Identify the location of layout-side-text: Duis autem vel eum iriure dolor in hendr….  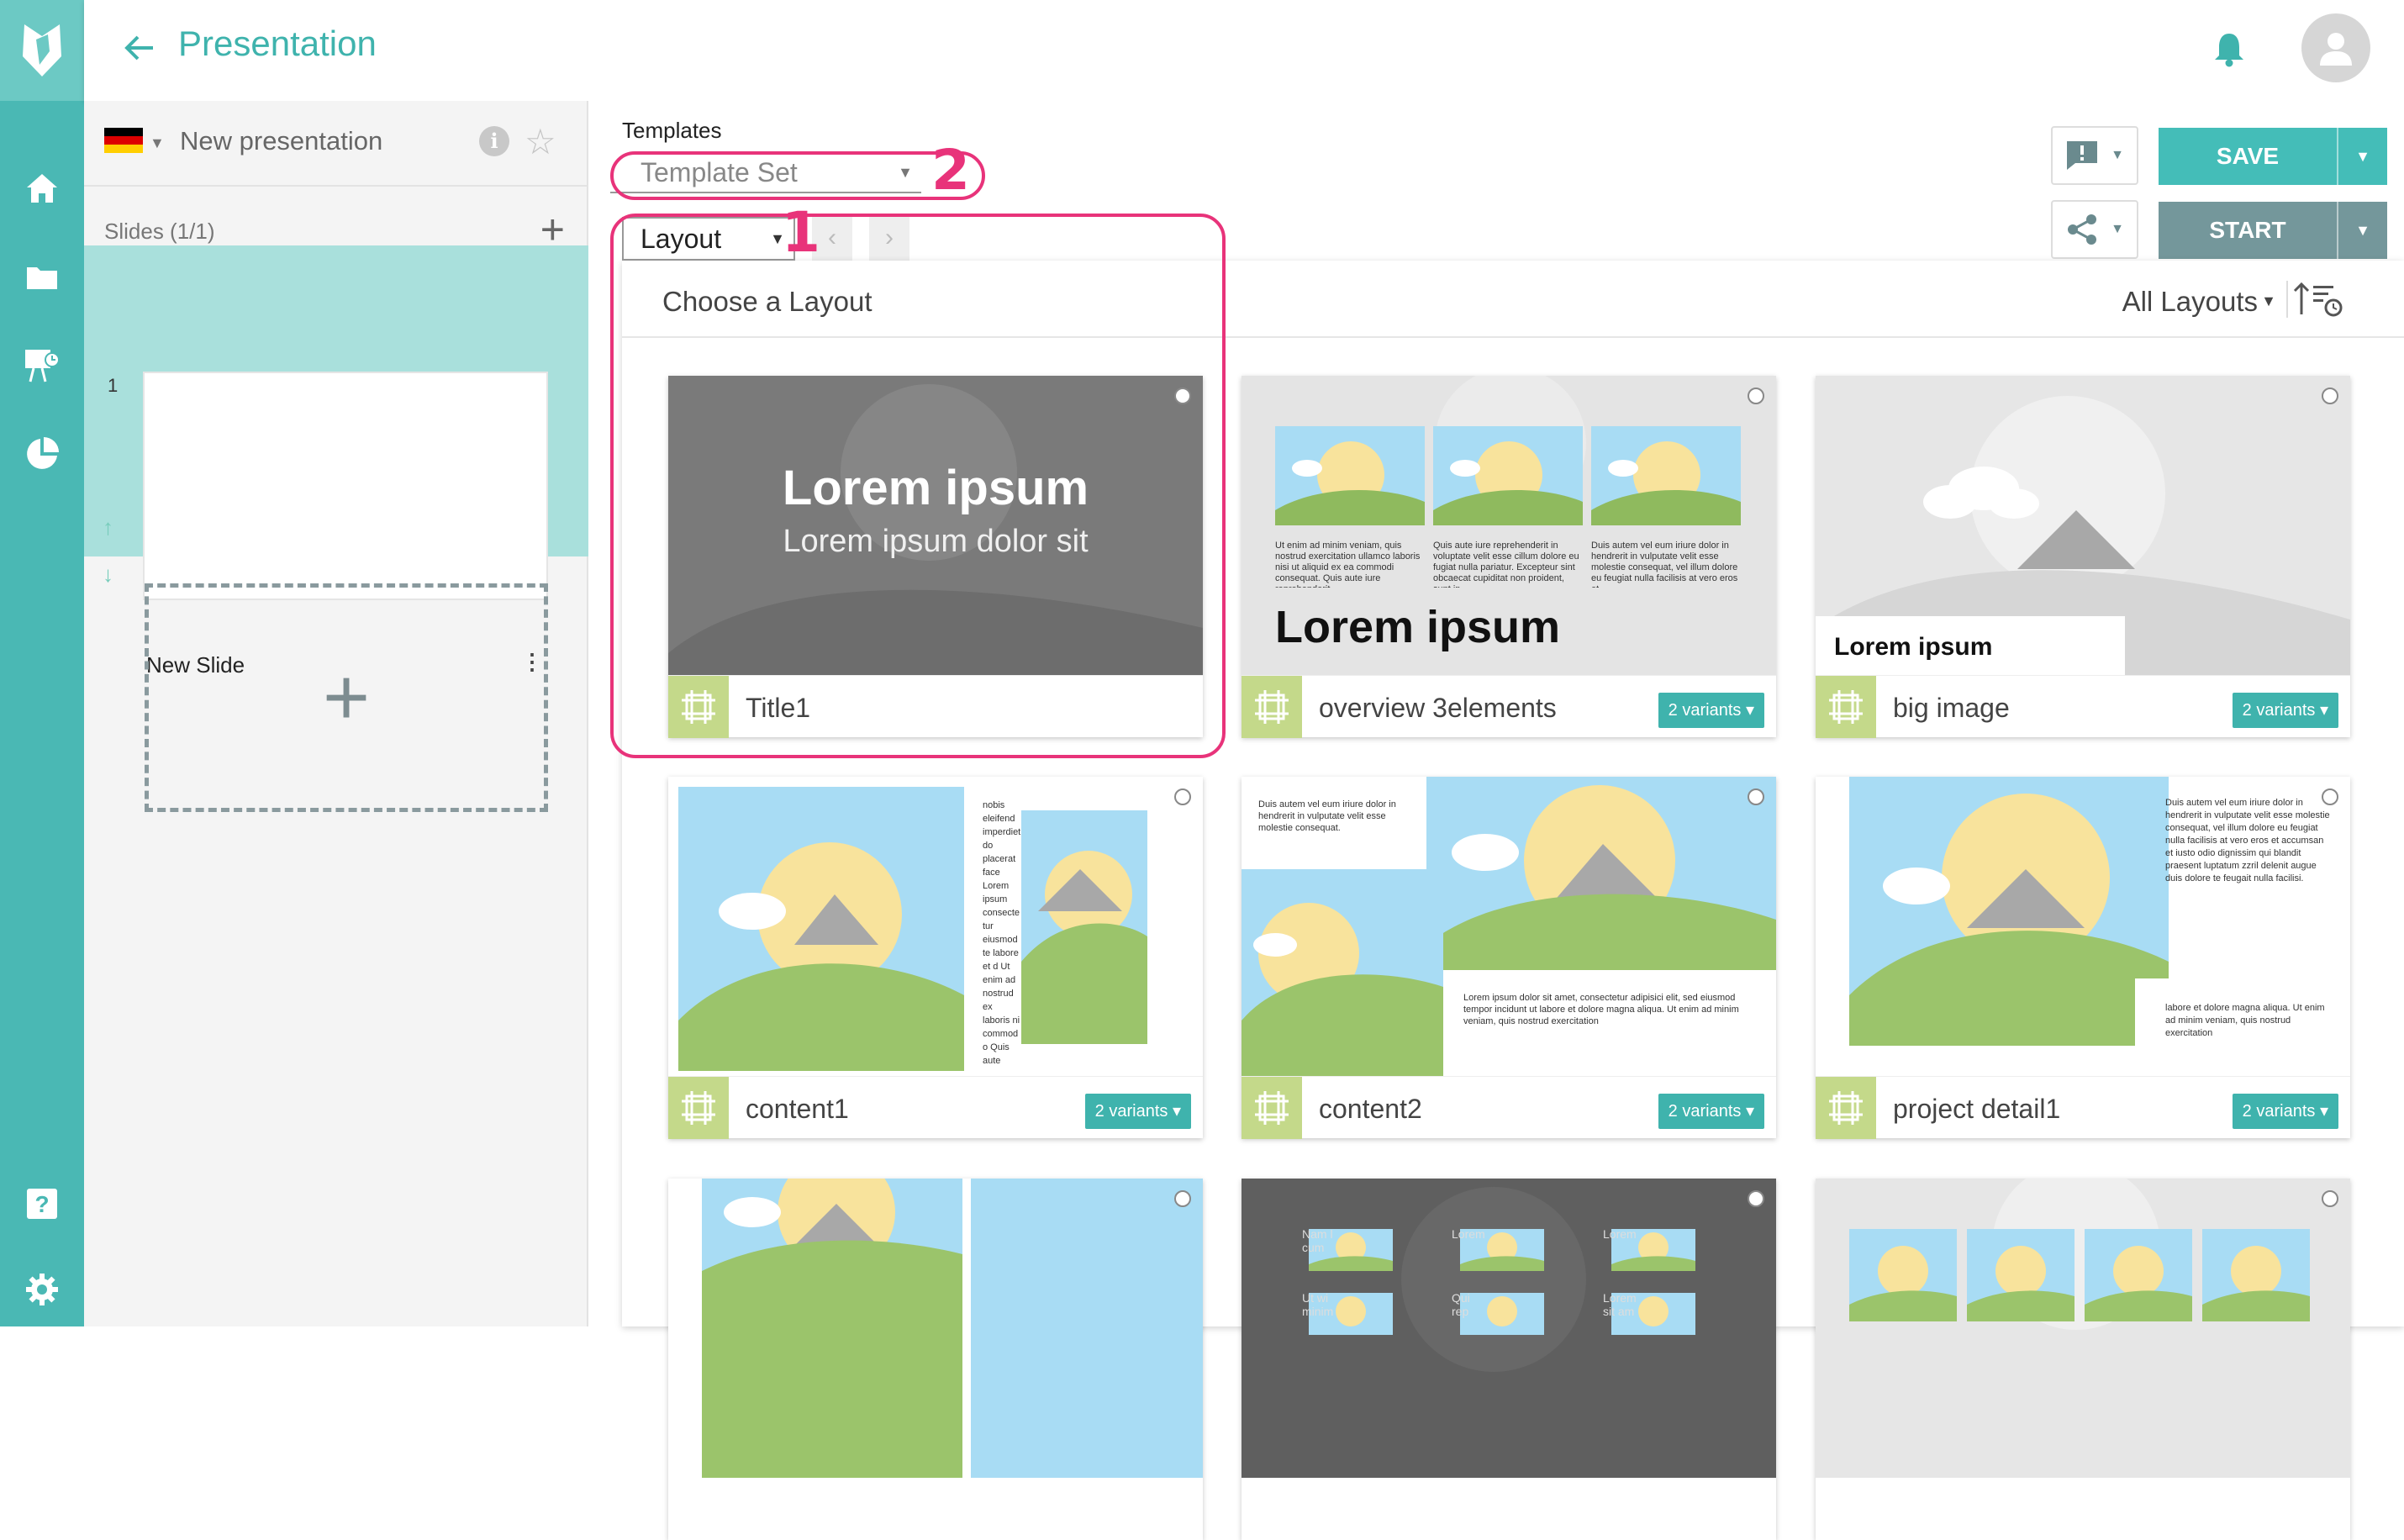
(2247, 840).